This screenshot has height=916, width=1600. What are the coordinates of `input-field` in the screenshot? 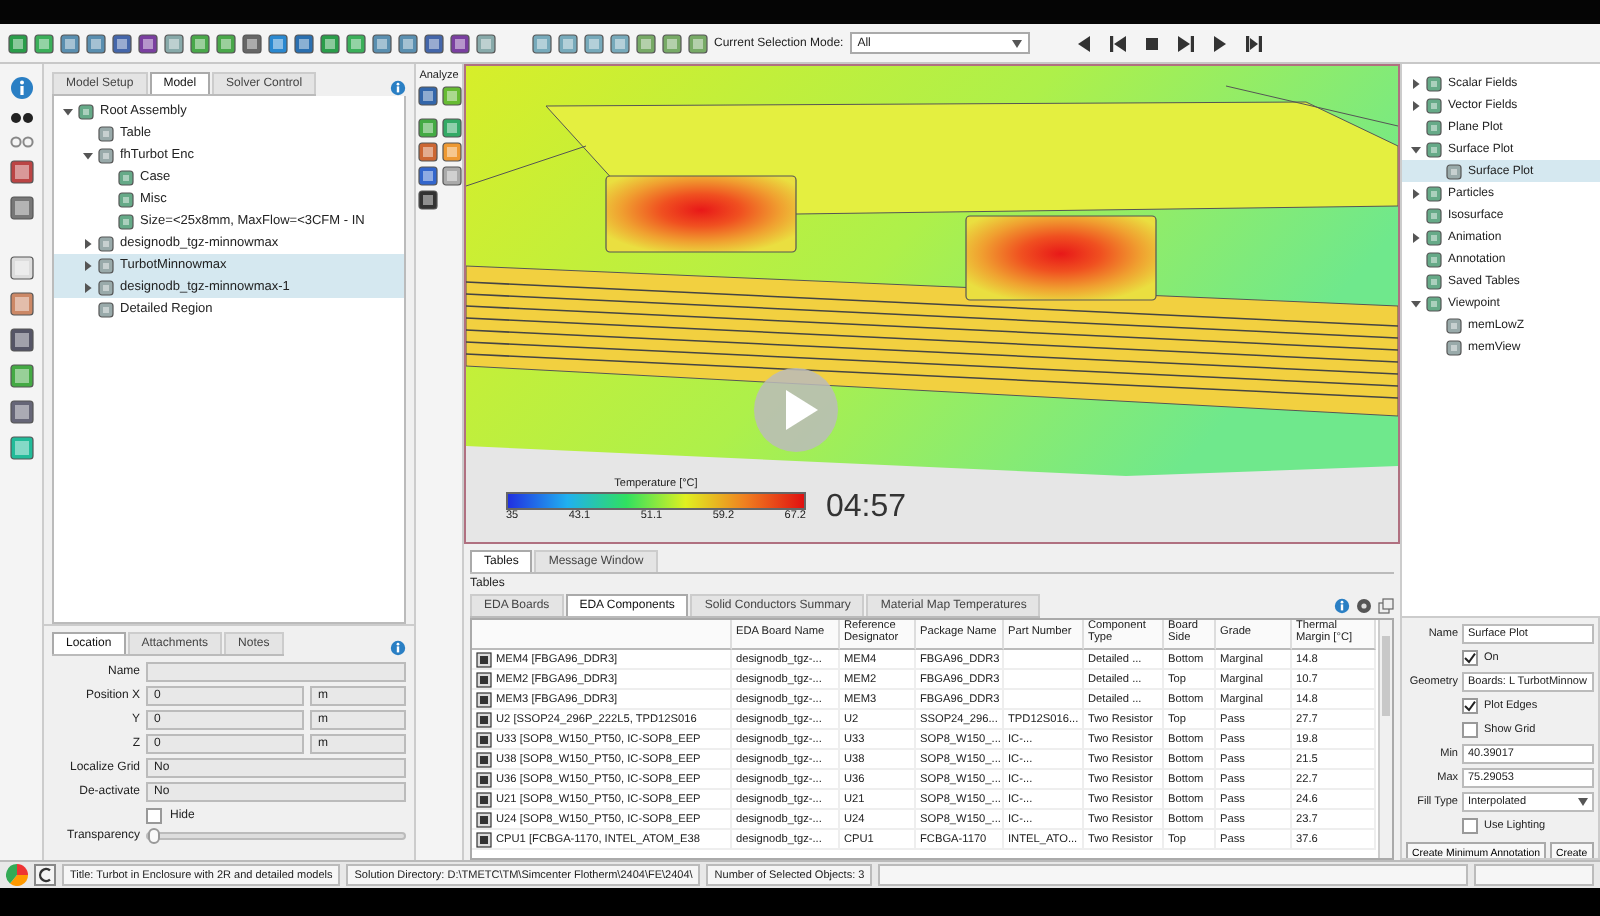 It's located at (276, 672).